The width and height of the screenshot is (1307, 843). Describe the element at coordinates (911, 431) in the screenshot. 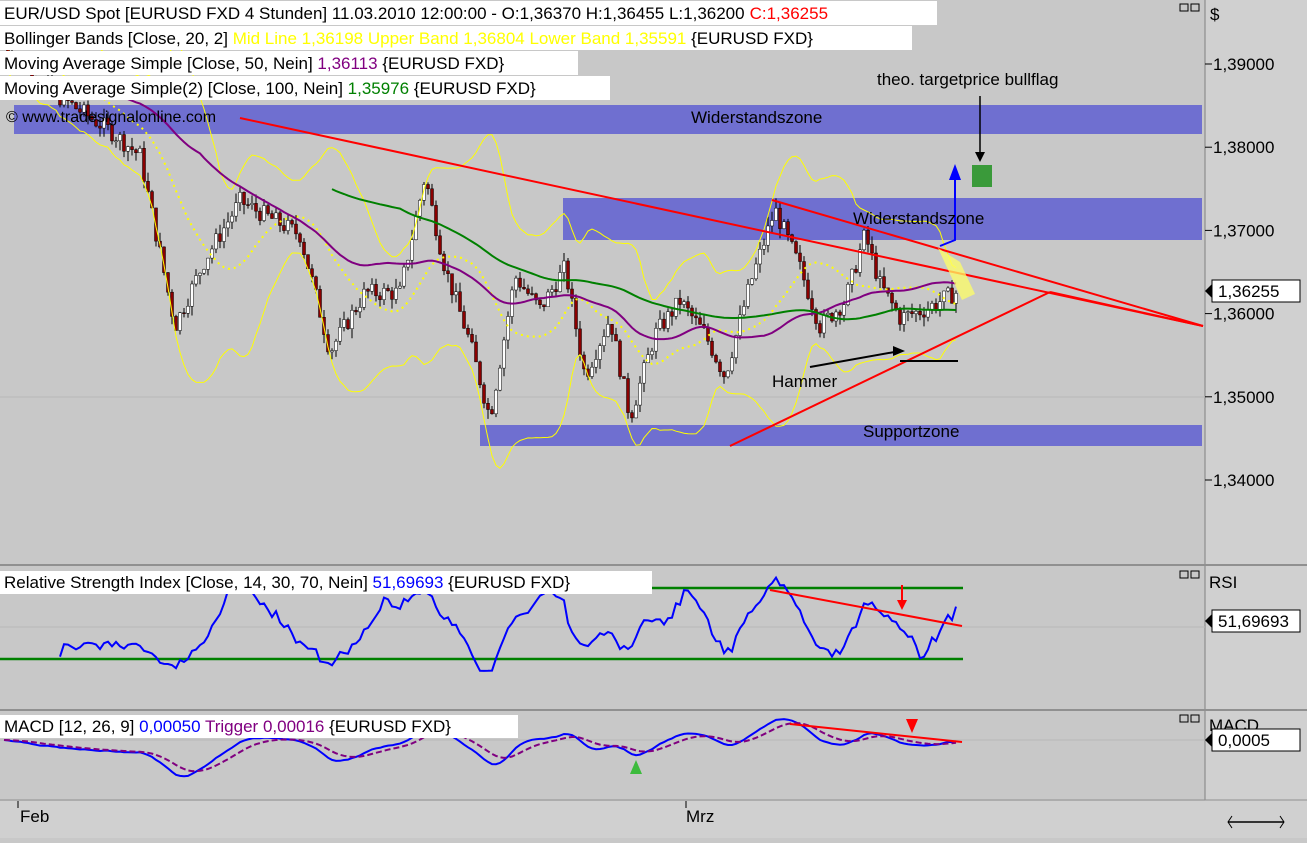

I see `support-label: Supportzone` at that location.